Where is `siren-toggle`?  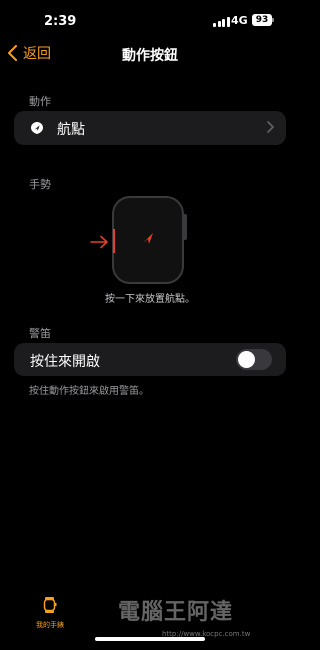 siren-toggle is located at coordinates (254, 359).